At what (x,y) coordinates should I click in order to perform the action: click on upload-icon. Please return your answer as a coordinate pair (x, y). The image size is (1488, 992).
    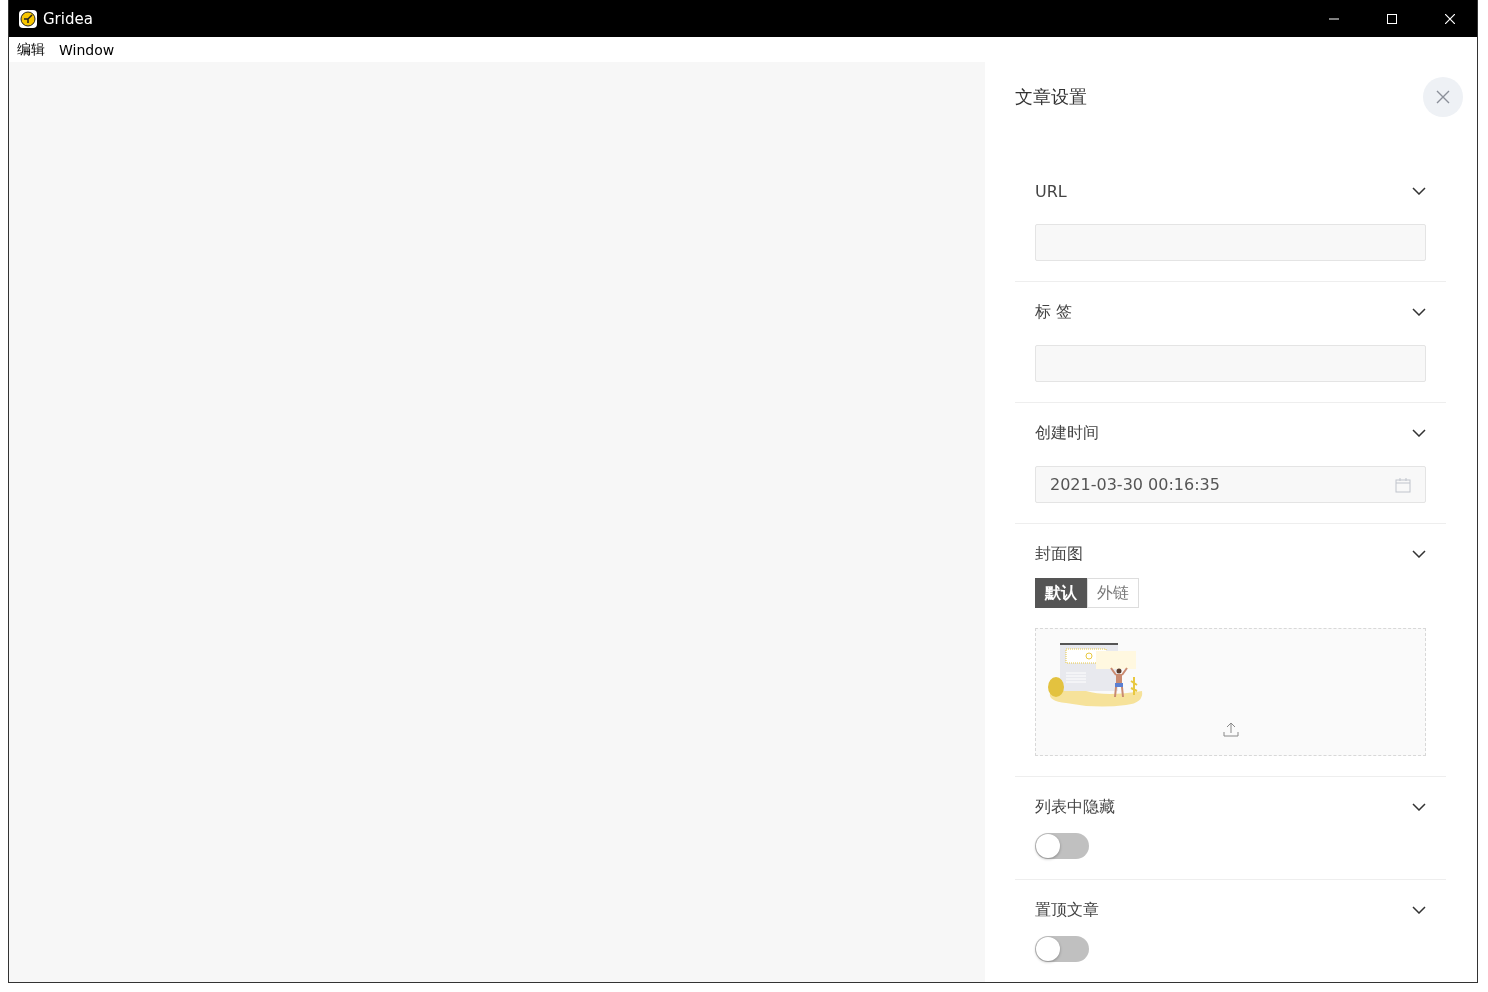
    Looking at the image, I should click on (1231, 729).